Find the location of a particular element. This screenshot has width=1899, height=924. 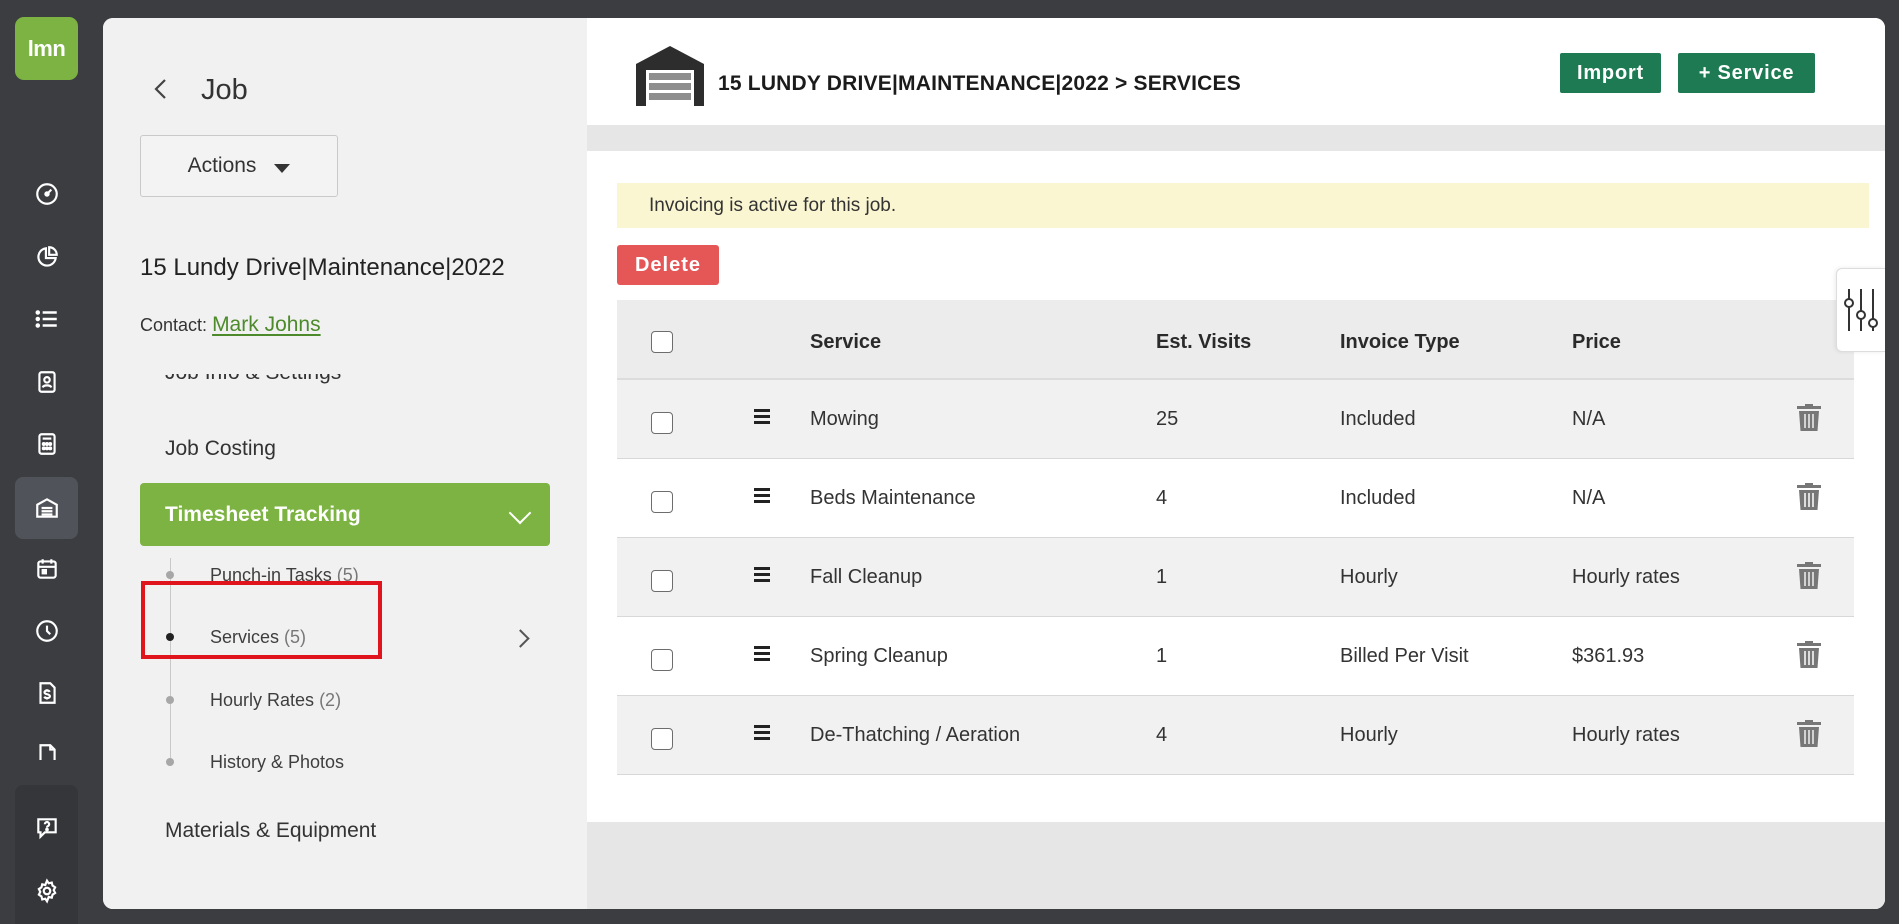

actions-label: Actions is located at coordinates (222, 165).